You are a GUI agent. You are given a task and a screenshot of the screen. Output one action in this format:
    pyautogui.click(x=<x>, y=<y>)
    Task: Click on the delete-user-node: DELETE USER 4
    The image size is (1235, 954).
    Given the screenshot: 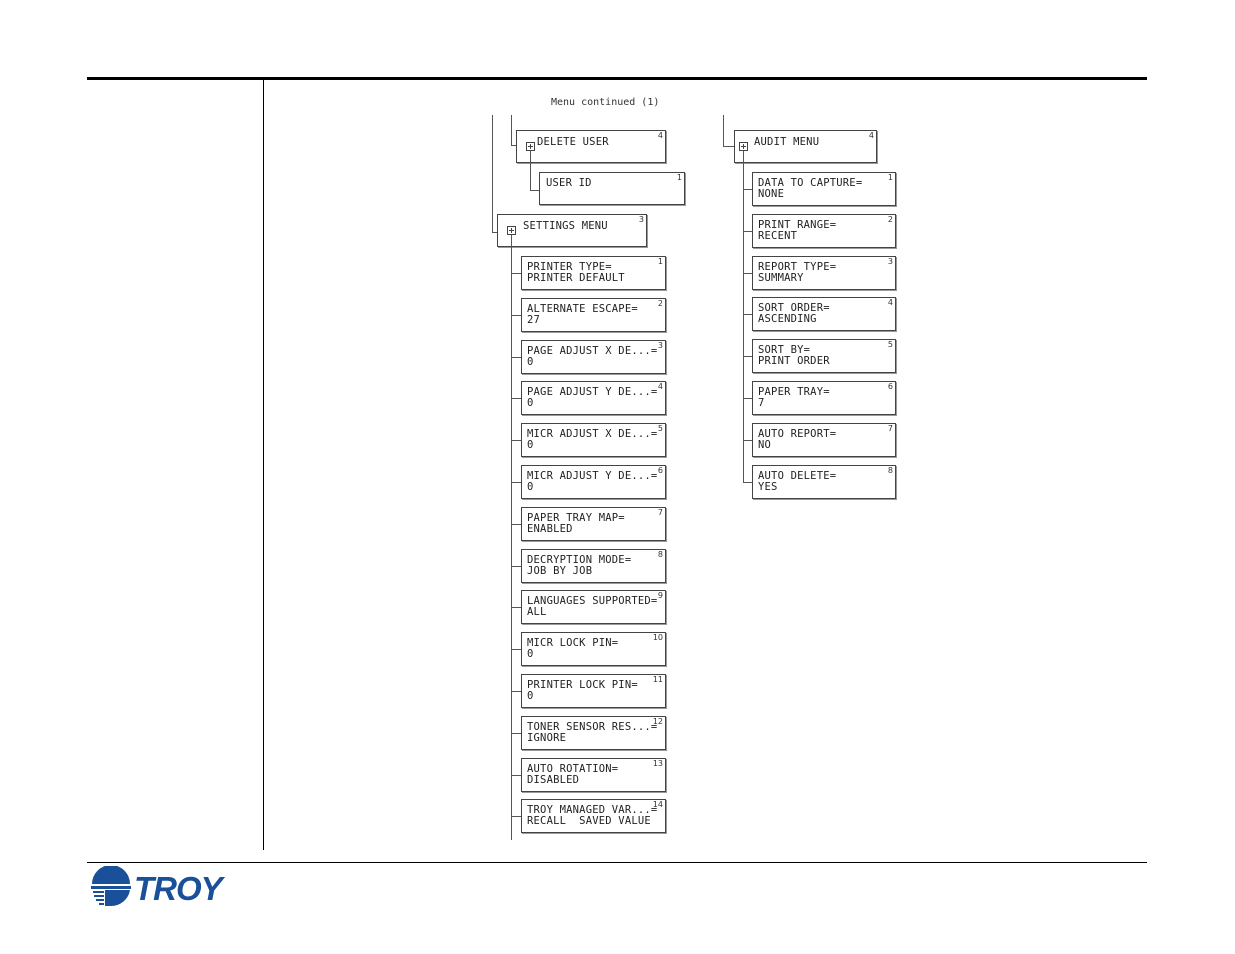 What is the action you would take?
    pyautogui.click(x=591, y=146)
    